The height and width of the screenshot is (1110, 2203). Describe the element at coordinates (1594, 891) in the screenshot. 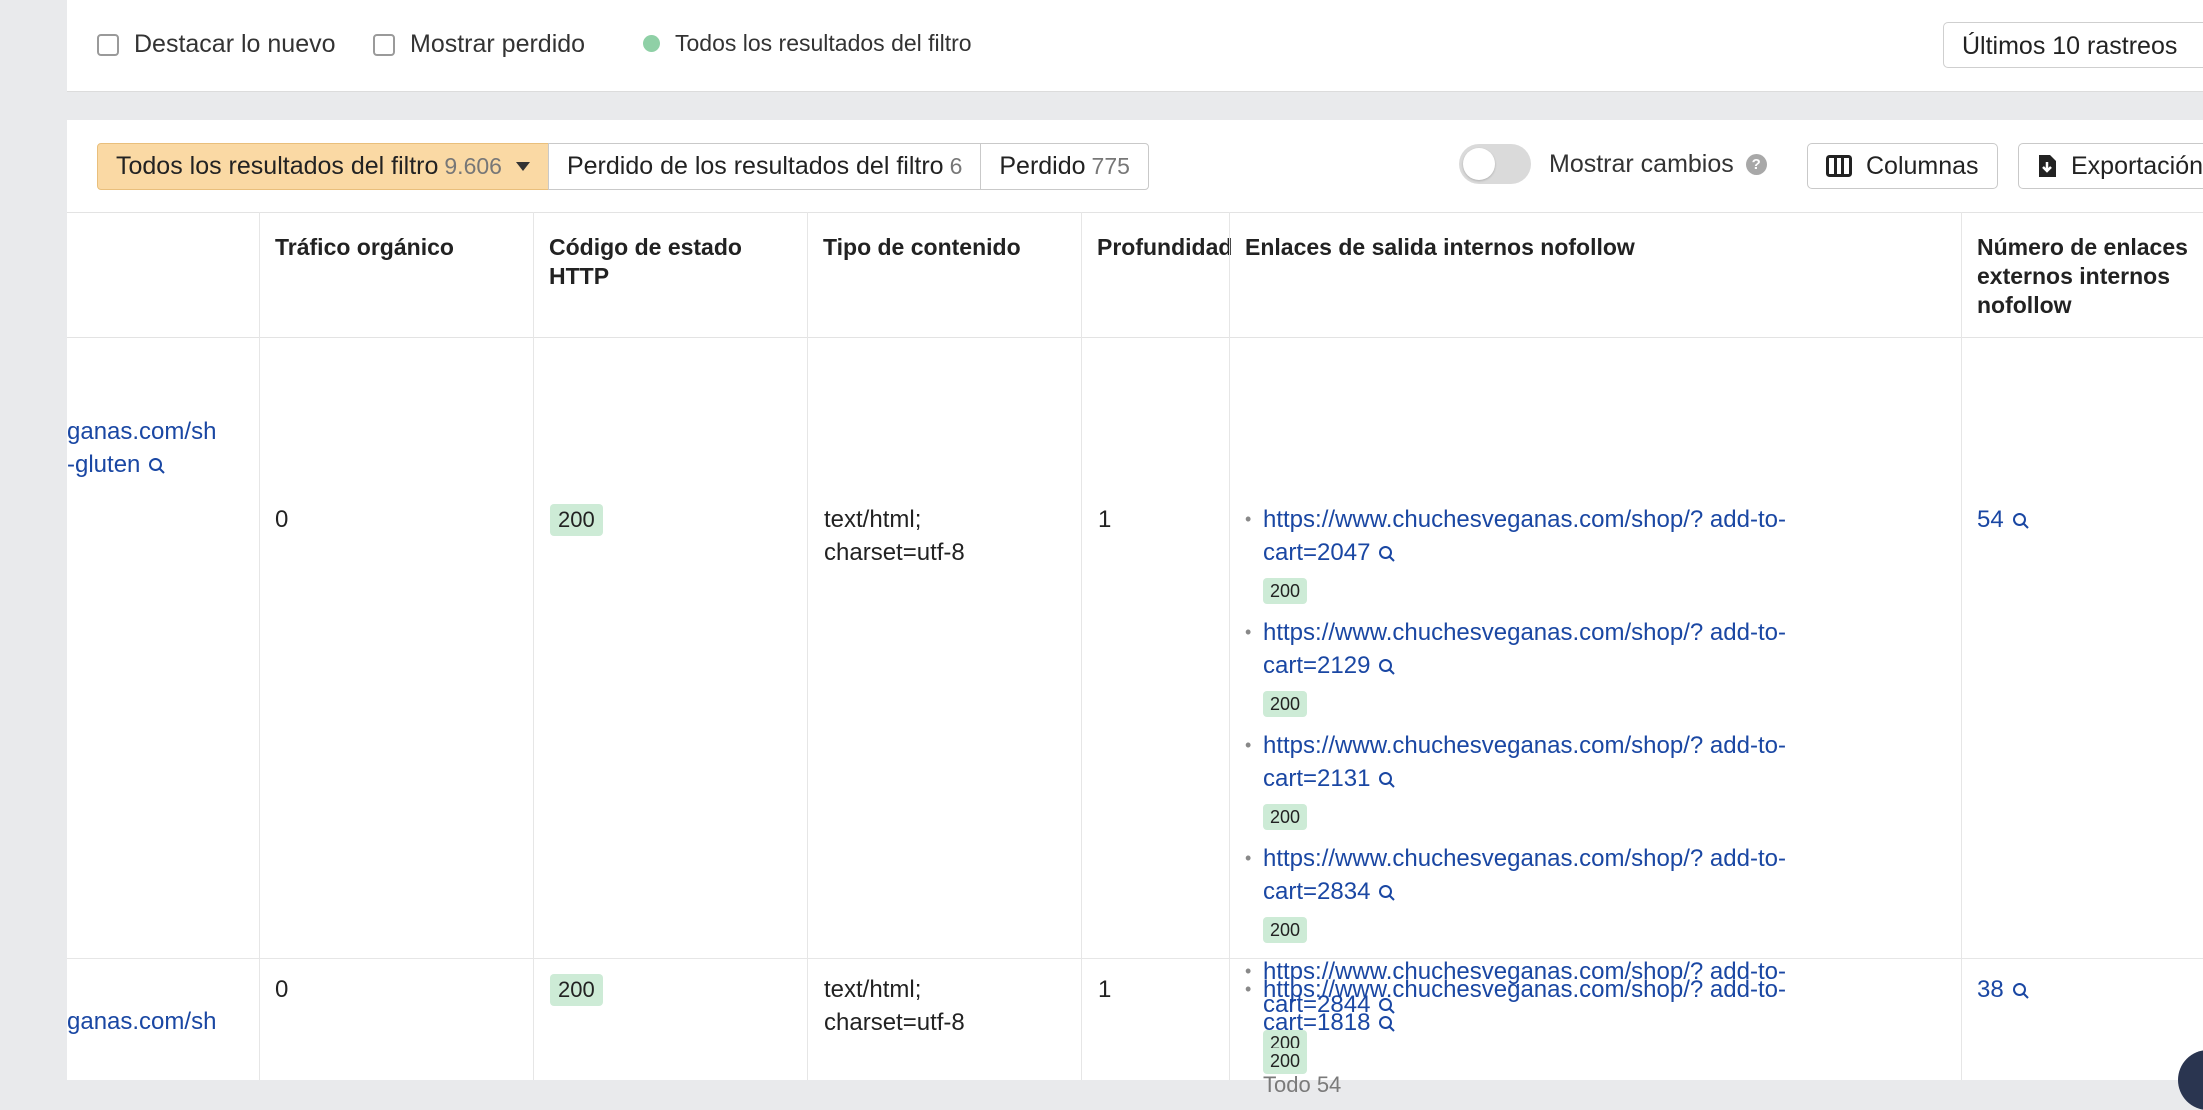

I see `link-url: cart=2834` at that location.